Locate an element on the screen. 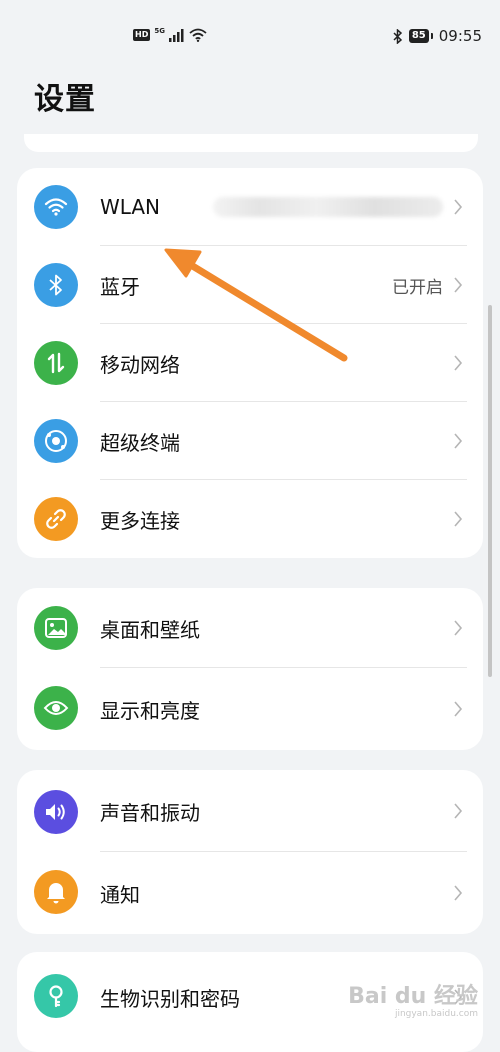 The height and width of the screenshot is (1052, 500). settings-item-display-brightness: 显示和亮度 is located at coordinates (250, 709).